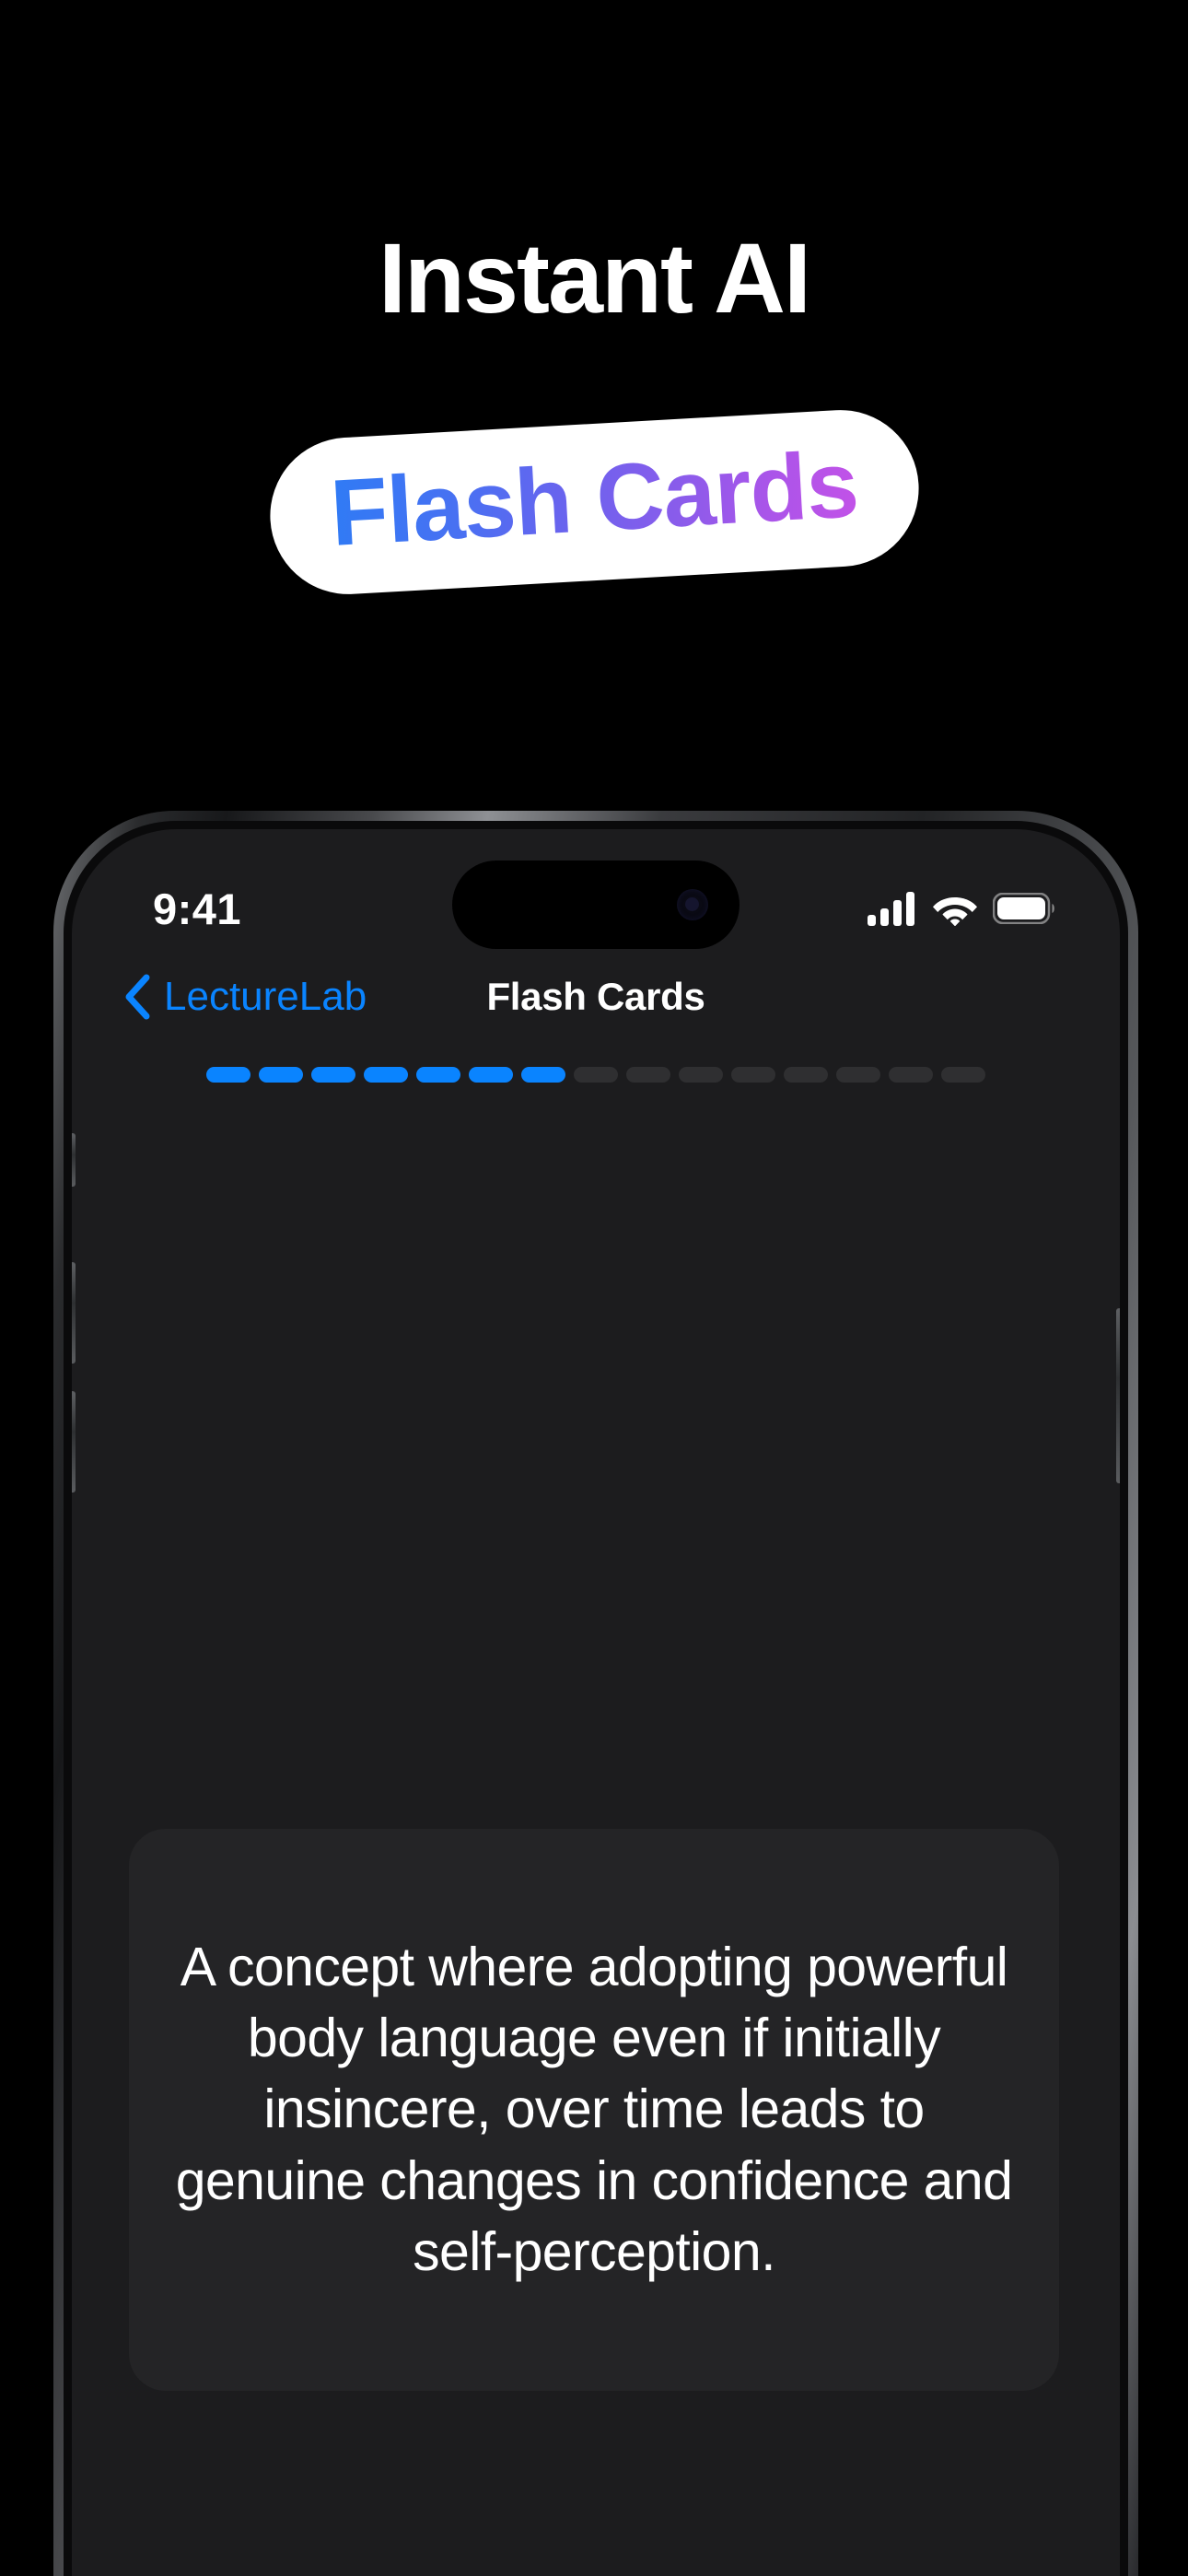 This screenshot has height=2576, width=1188. What do you see at coordinates (1118, 1395) in the screenshot?
I see `power-button` at bounding box center [1118, 1395].